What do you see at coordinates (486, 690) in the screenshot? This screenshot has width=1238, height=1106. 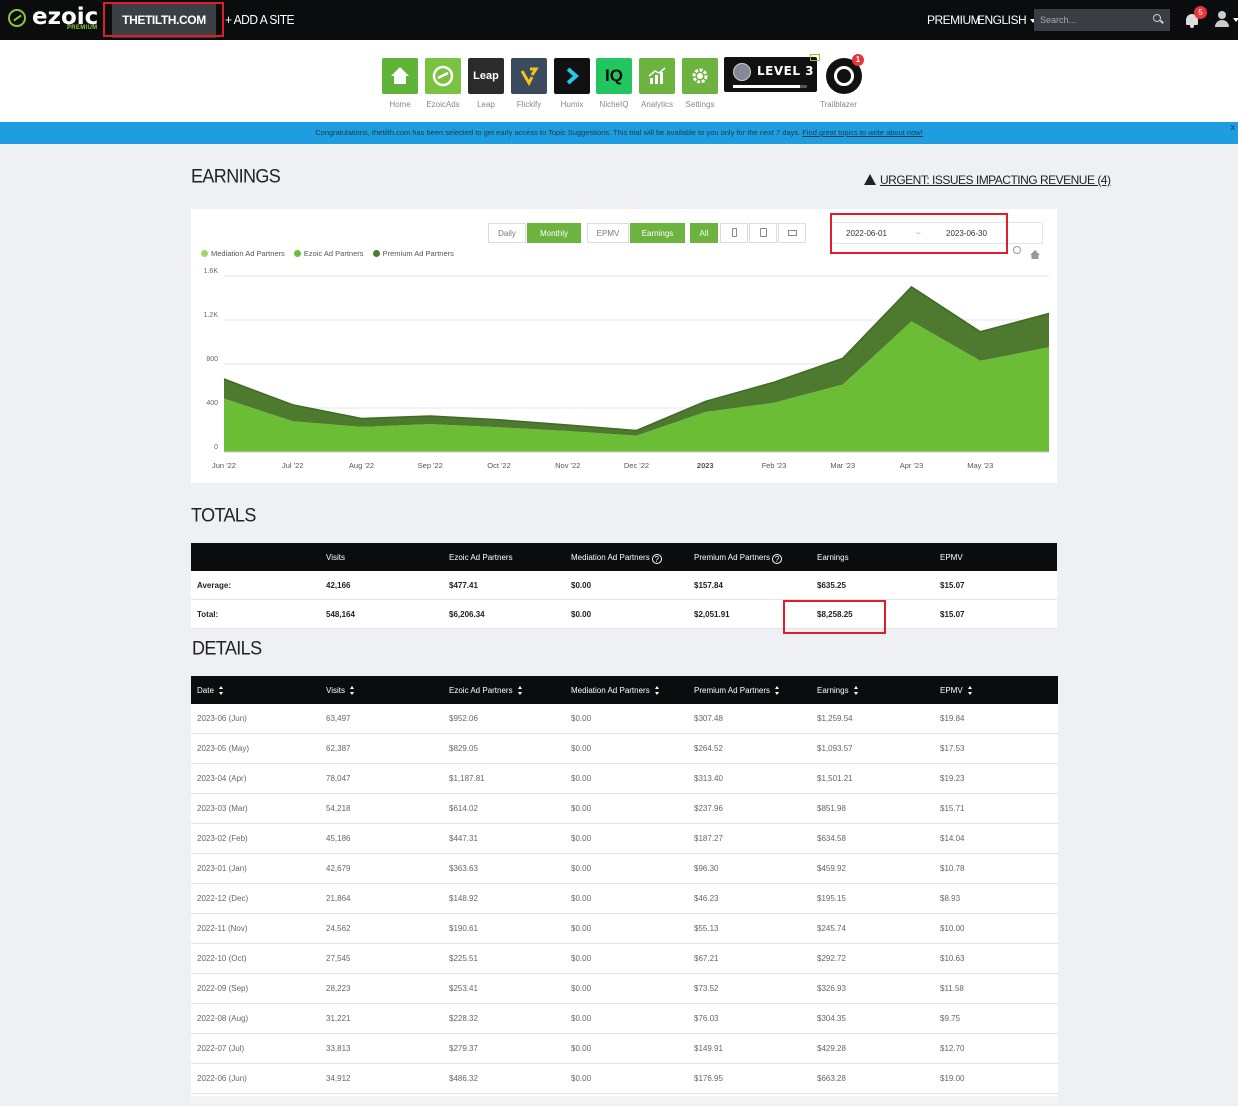 I see `column-header: Ezoic Ad Partners` at bounding box center [486, 690].